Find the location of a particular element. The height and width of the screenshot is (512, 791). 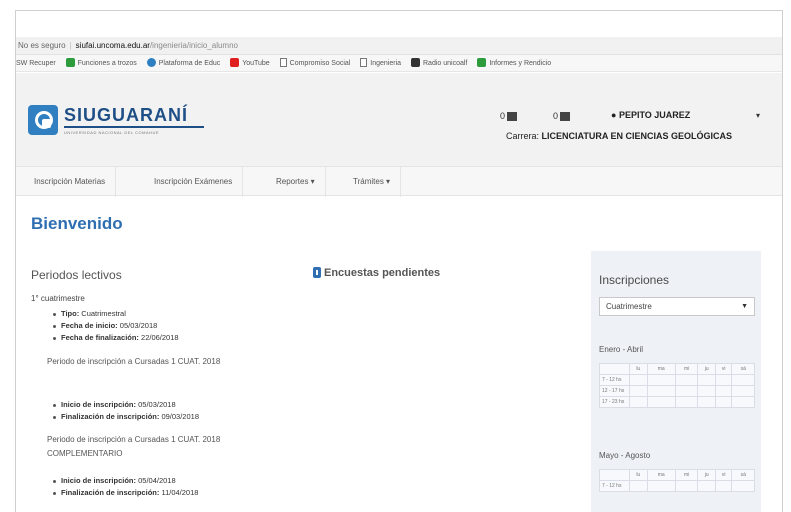

list-item: Tipo: Cuatrimestral is located at coordinates (116, 314).